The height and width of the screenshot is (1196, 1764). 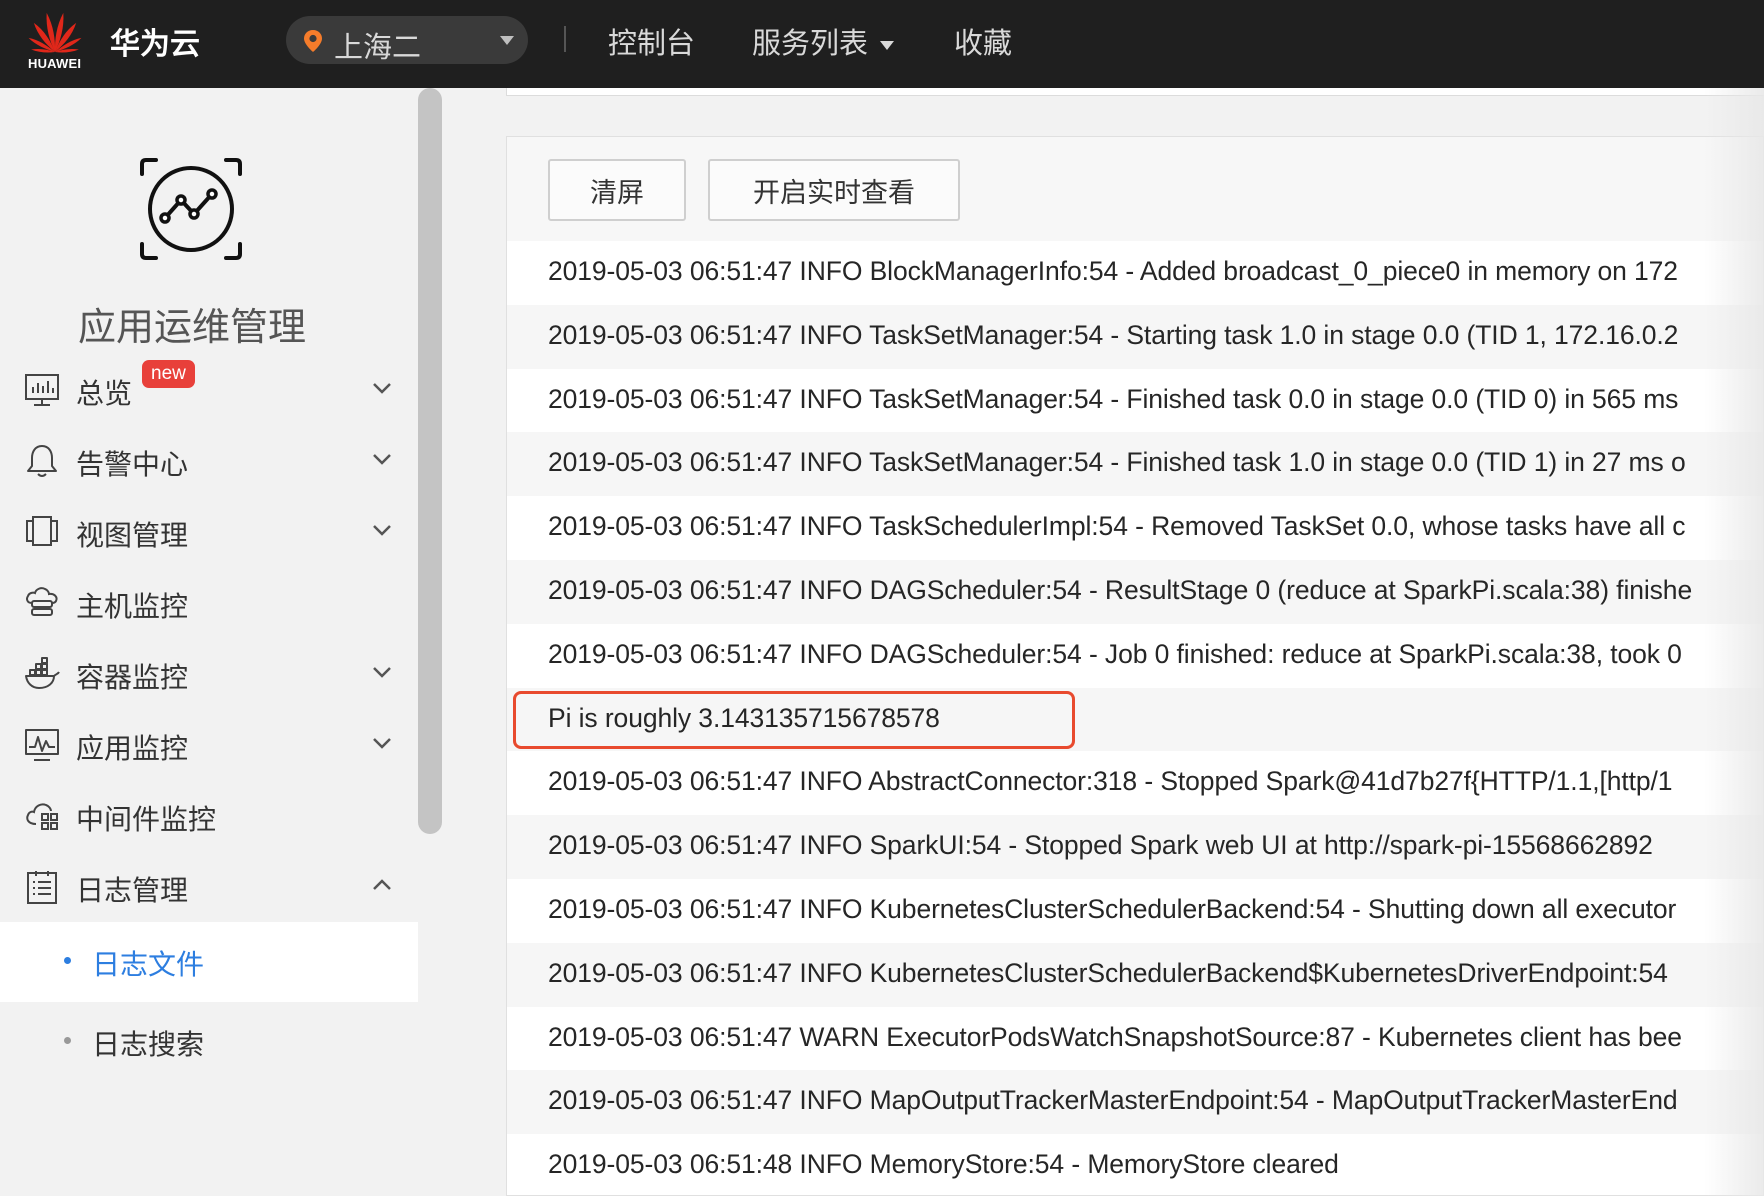 I want to click on middleware-icon, so click(x=42, y=816).